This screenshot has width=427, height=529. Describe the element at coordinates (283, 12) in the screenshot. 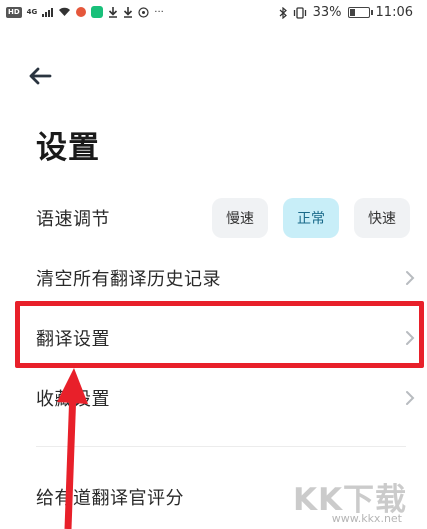

I see `bluetooth-icon` at that location.